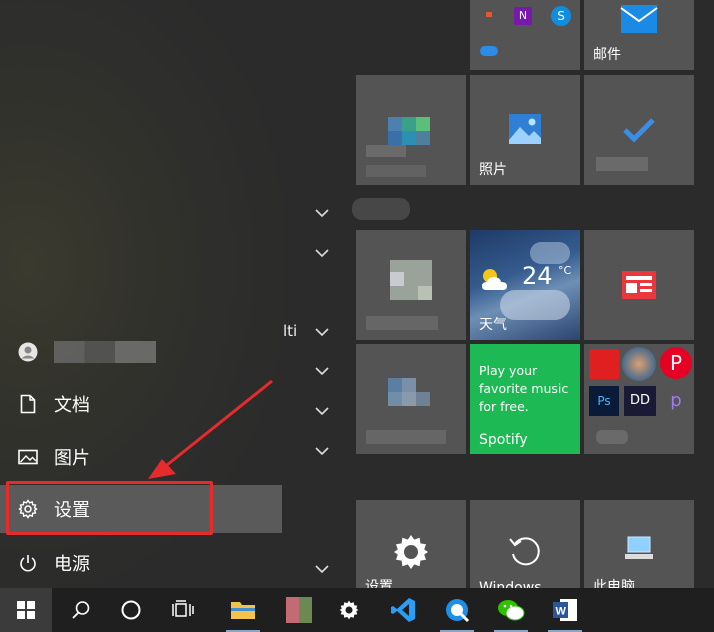 This screenshot has height=632, width=714. I want to click on taskbar-wechat, so click(511, 610).